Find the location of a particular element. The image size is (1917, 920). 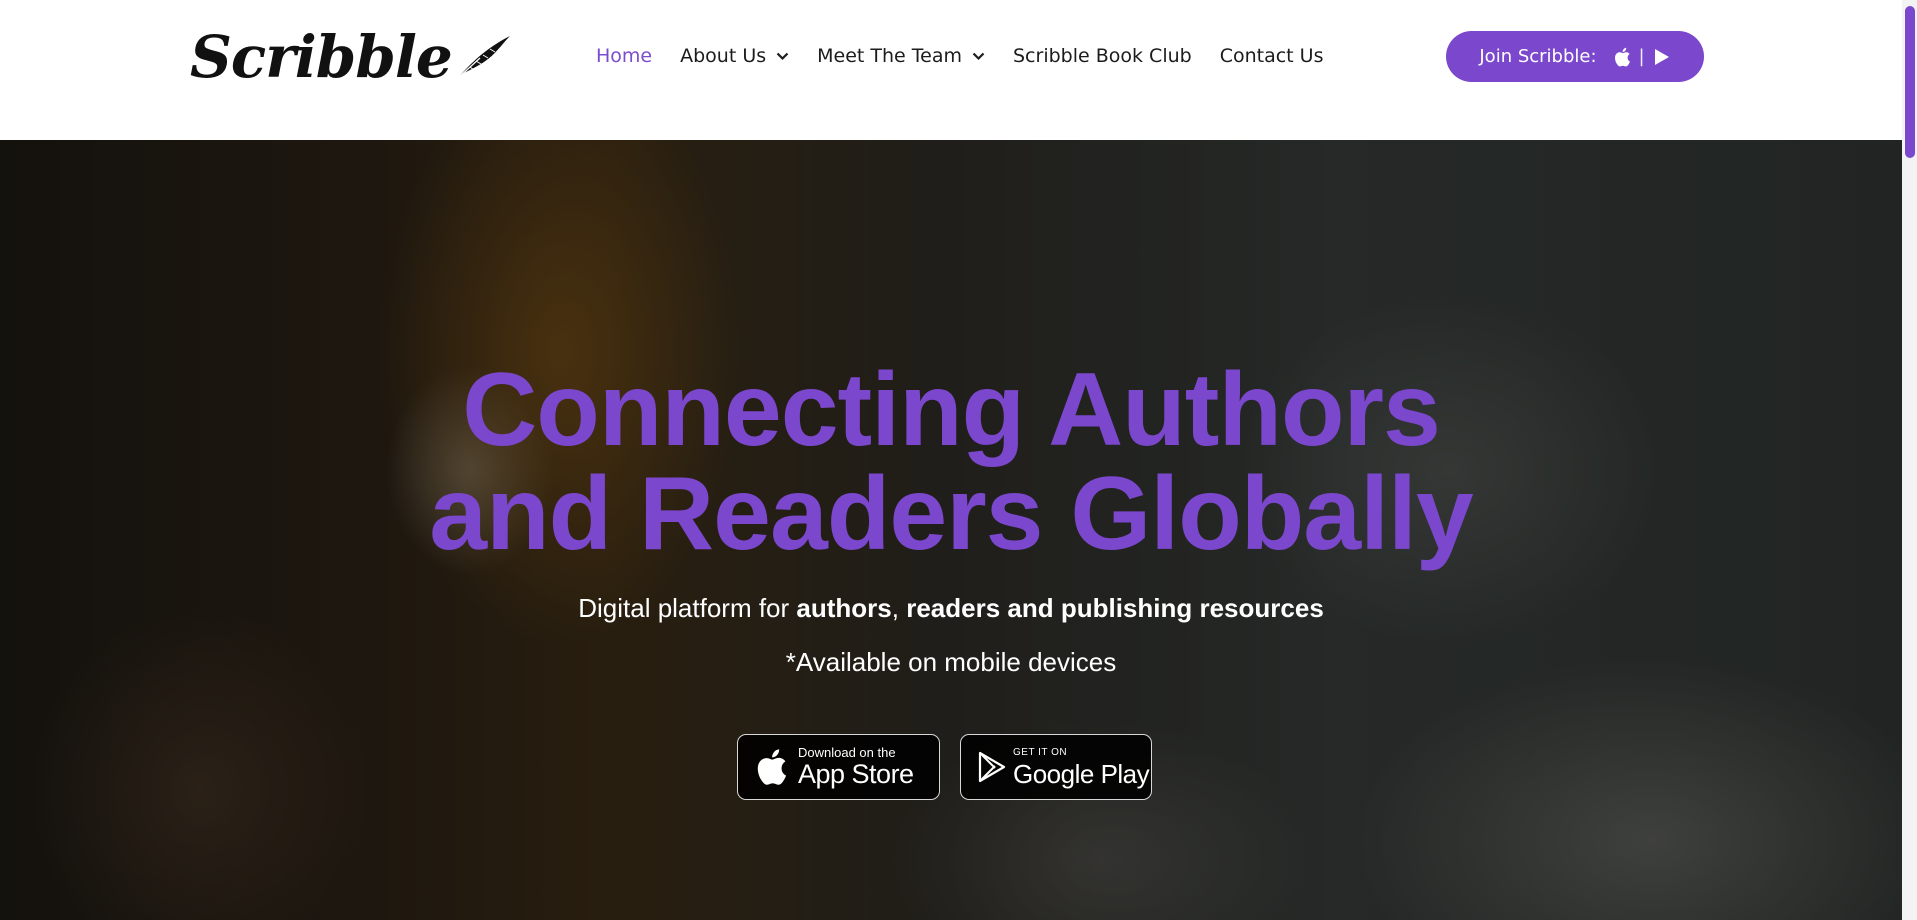

nav-scribble-book-club: Scribble Book Club is located at coordinates (1102, 56).